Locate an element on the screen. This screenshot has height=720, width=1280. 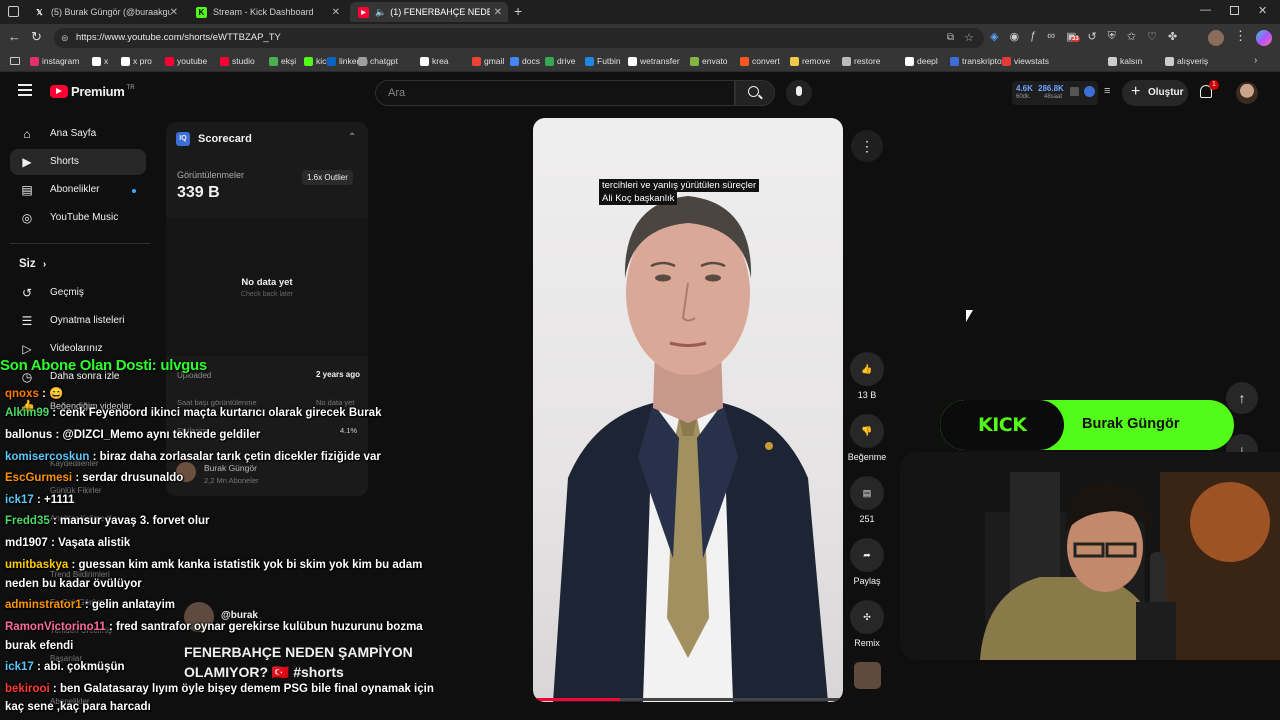
site-info-icon: ⊜ is located at coordinates (65, 38).